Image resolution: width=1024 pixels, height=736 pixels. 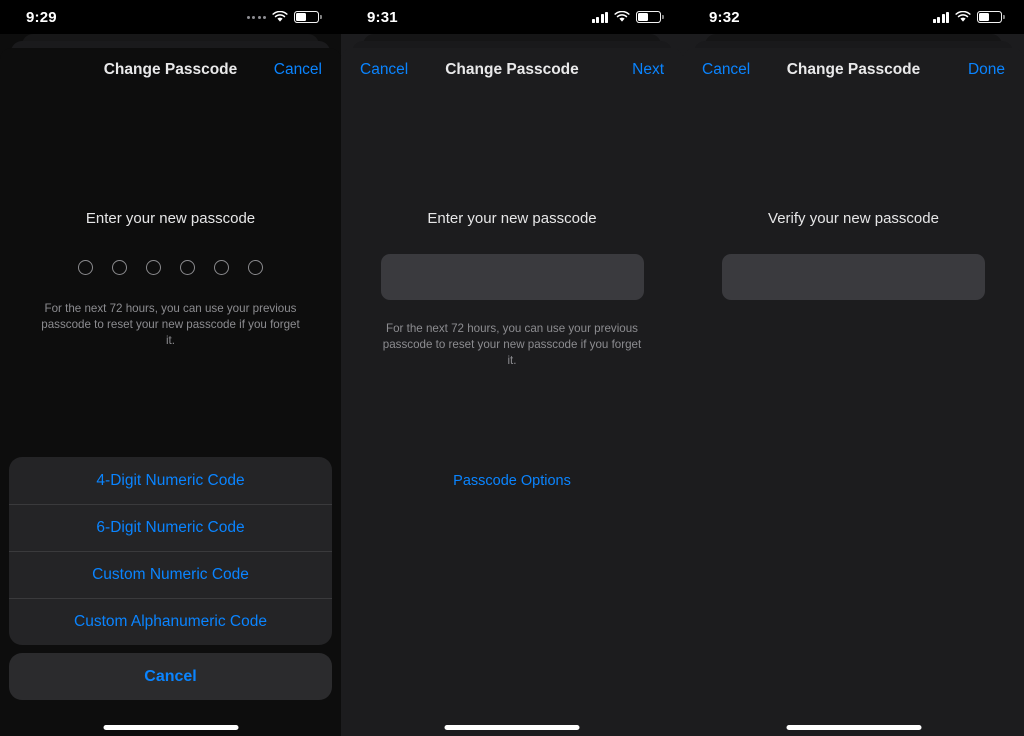 What do you see at coordinates (853, 277) in the screenshot?
I see `verify-passcode-input` at bounding box center [853, 277].